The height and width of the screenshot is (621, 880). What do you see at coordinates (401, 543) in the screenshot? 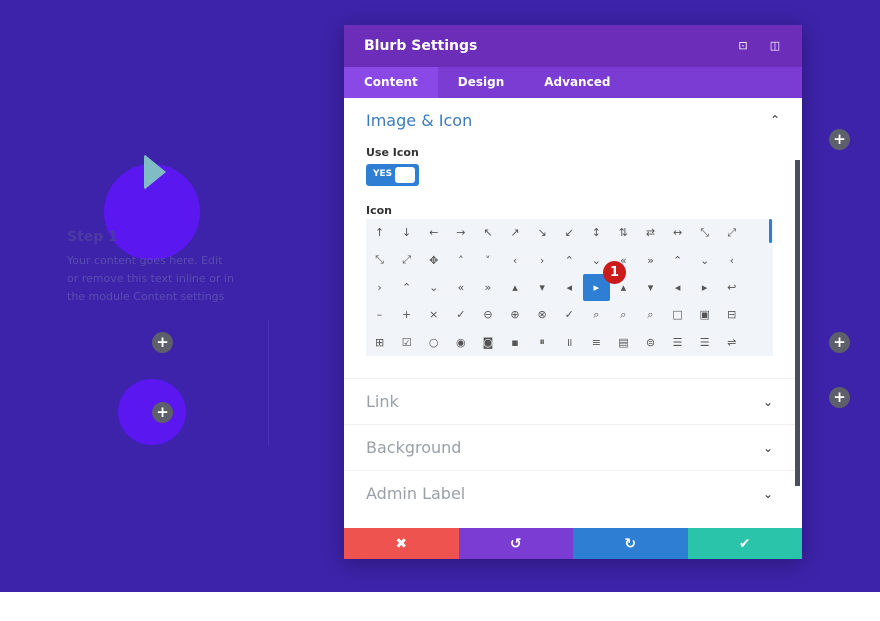
I see `cancel-button: ✖` at bounding box center [401, 543].